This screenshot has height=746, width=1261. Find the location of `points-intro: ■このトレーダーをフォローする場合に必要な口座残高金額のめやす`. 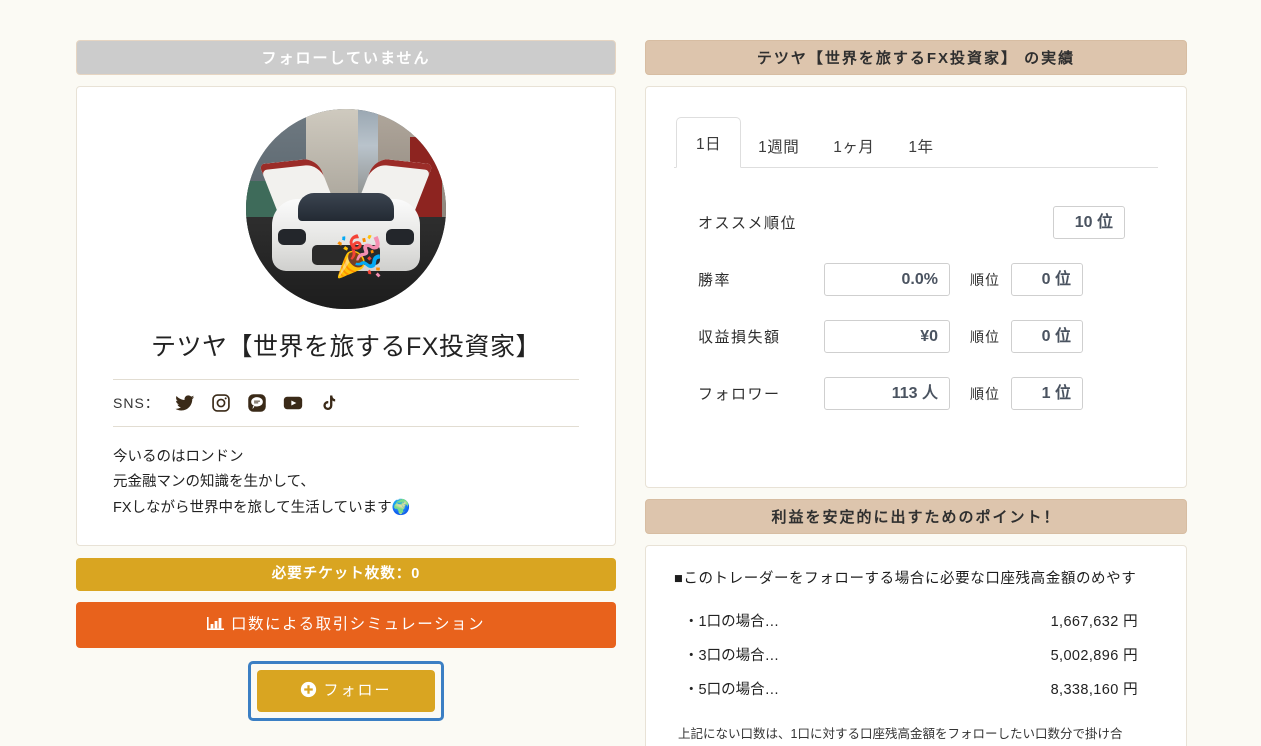

points-intro: ■このトレーダーをフォローする場合に必要な口座残高金額のめやす is located at coordinates (905, 579).